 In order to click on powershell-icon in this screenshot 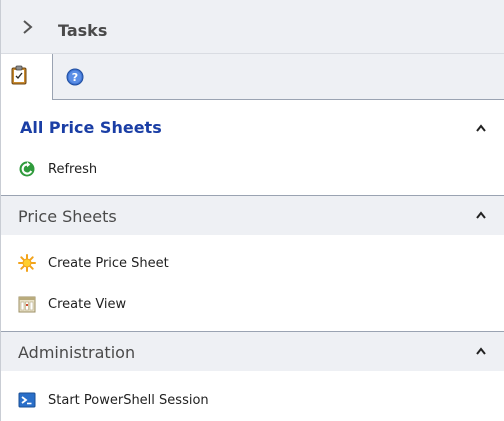, I will do `click(27, 400)`.